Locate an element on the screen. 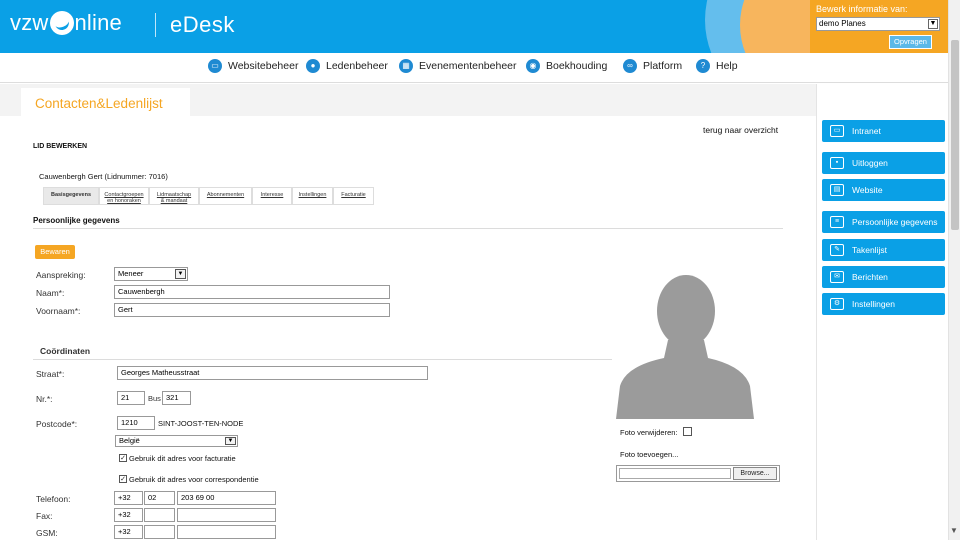  monitor-icon: ▭ is located at coordinates (215, 66).